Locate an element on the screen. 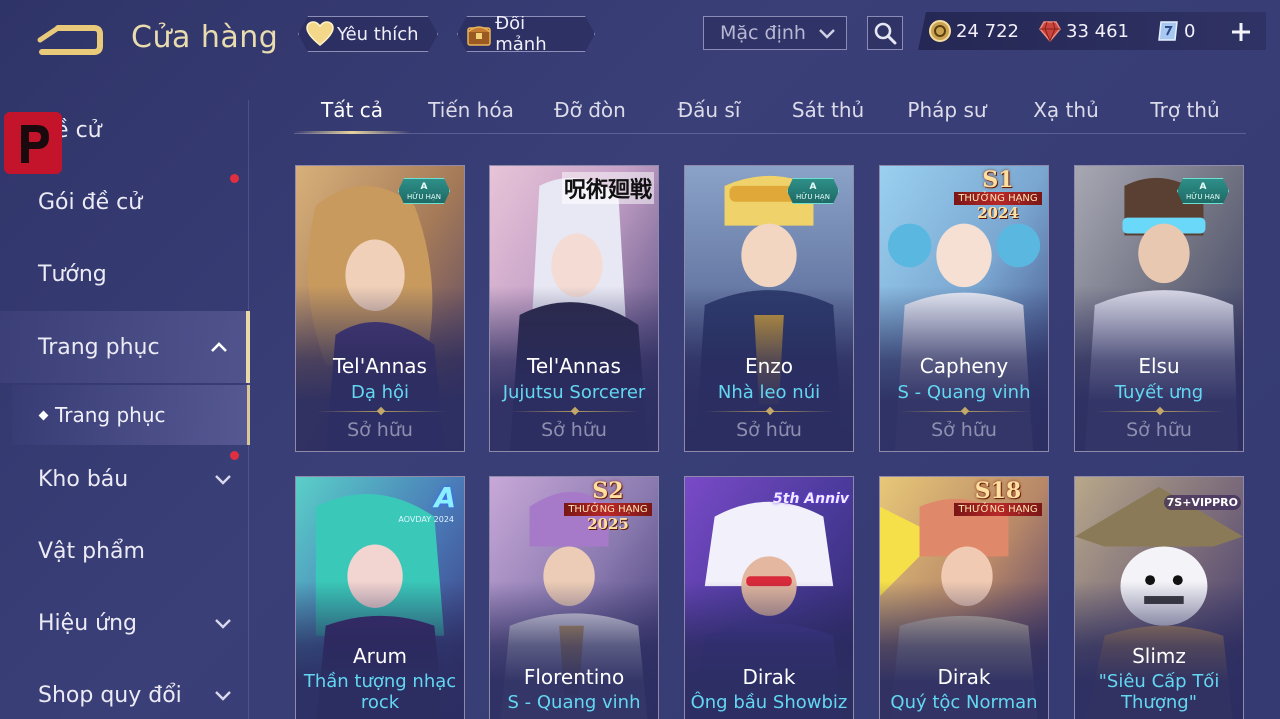  skin-name: Ông bầu Showbiz is located at coordinates (769, 702).